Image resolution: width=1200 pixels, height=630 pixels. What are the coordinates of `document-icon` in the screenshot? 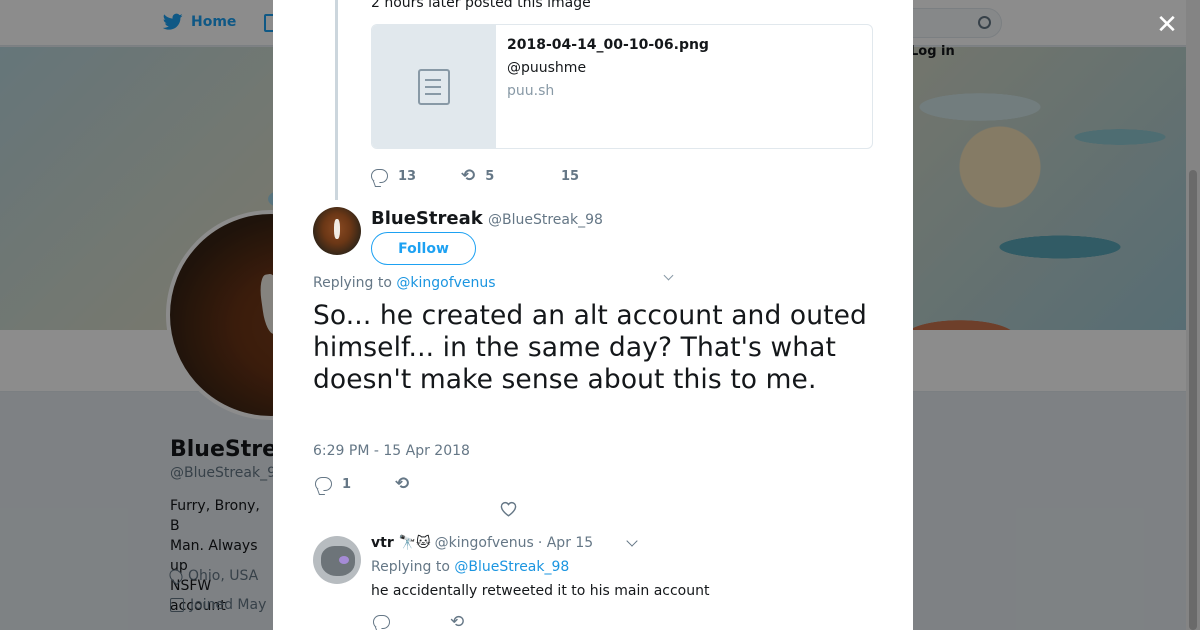 It's located at (433, 86).